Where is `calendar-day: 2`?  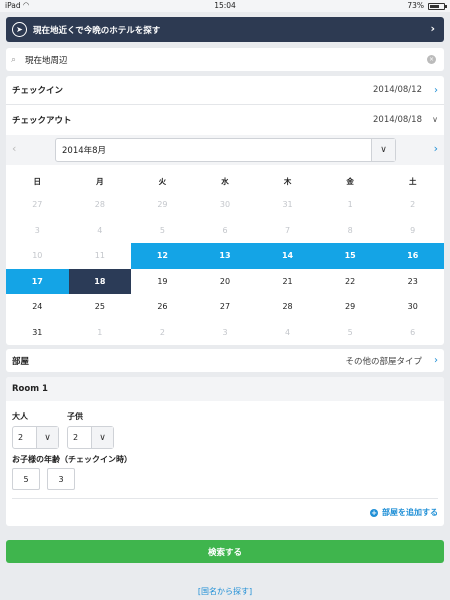 calendar-day: 2 is located at coordinates (413, 205).